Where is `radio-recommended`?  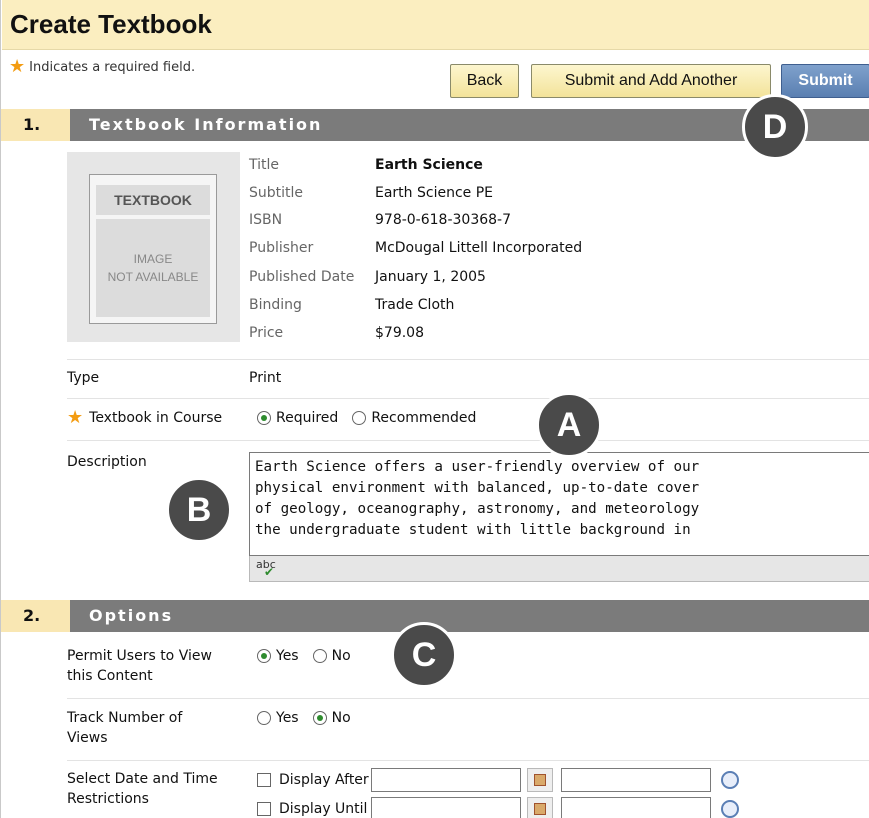
radio-recommended is located at coordinates (359, 418).